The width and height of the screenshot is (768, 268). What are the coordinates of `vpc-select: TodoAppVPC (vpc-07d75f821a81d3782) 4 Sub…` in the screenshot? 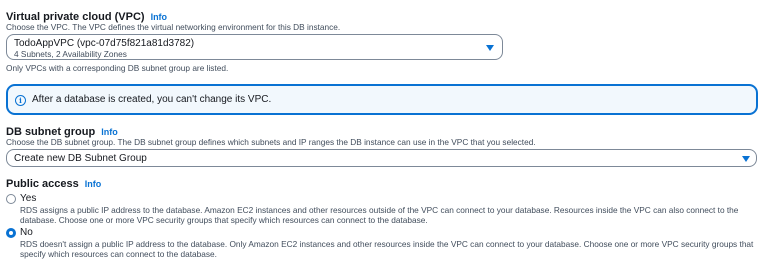 It's located at (254, 47).